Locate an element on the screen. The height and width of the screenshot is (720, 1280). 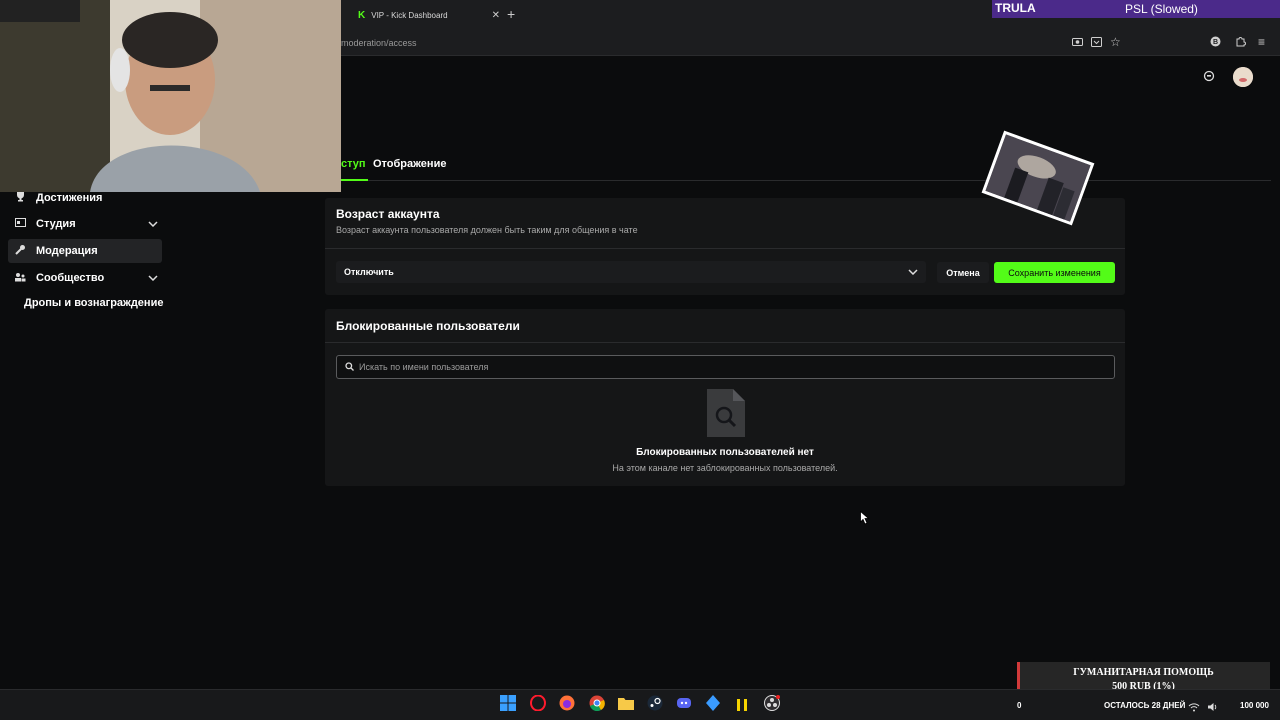
taskbar is located at coordinates (640, 704).